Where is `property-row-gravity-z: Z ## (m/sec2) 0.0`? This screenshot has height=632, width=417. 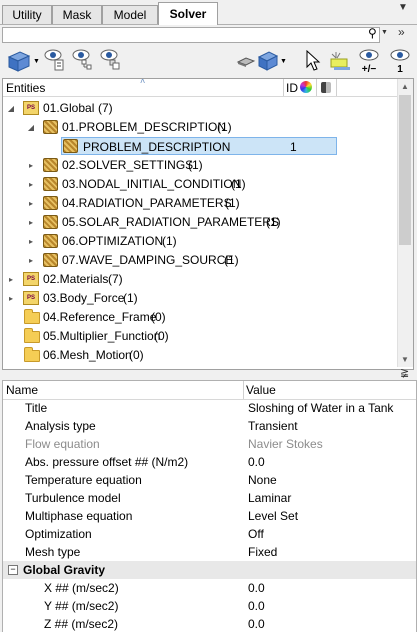 property-row-gravity-z: Z ## (m/sec2) 0.0 is located at coordinates (209, 623).